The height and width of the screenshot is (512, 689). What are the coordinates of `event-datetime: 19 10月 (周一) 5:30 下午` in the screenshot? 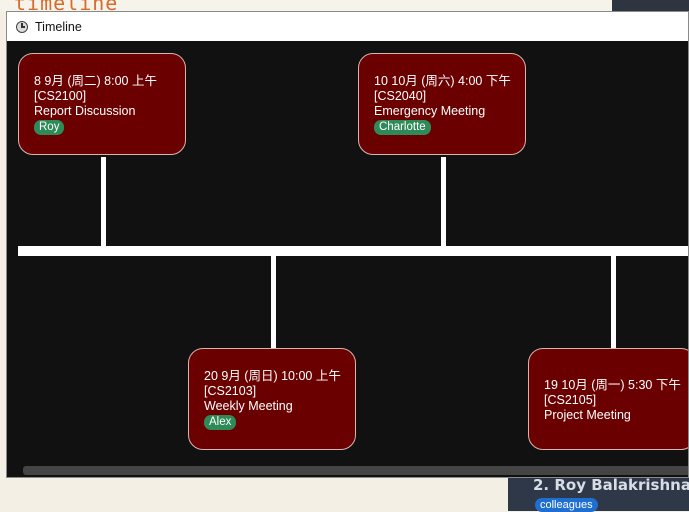 It's located at (612, 385).